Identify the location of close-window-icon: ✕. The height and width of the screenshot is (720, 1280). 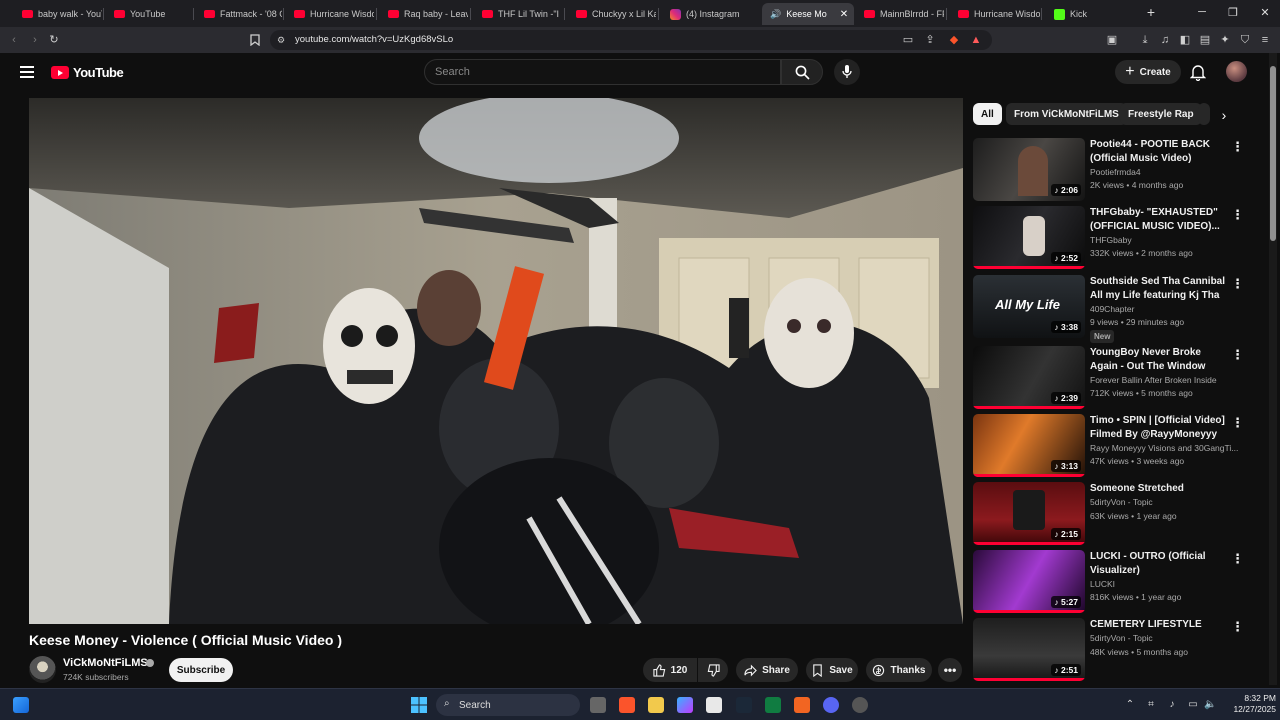
(1265, 12).